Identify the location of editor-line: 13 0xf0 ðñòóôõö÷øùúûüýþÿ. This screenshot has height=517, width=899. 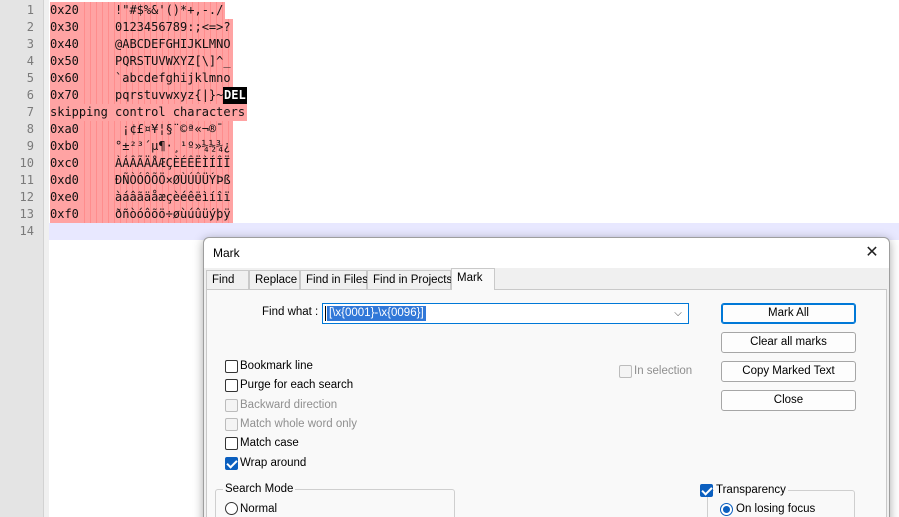
(449, 214).